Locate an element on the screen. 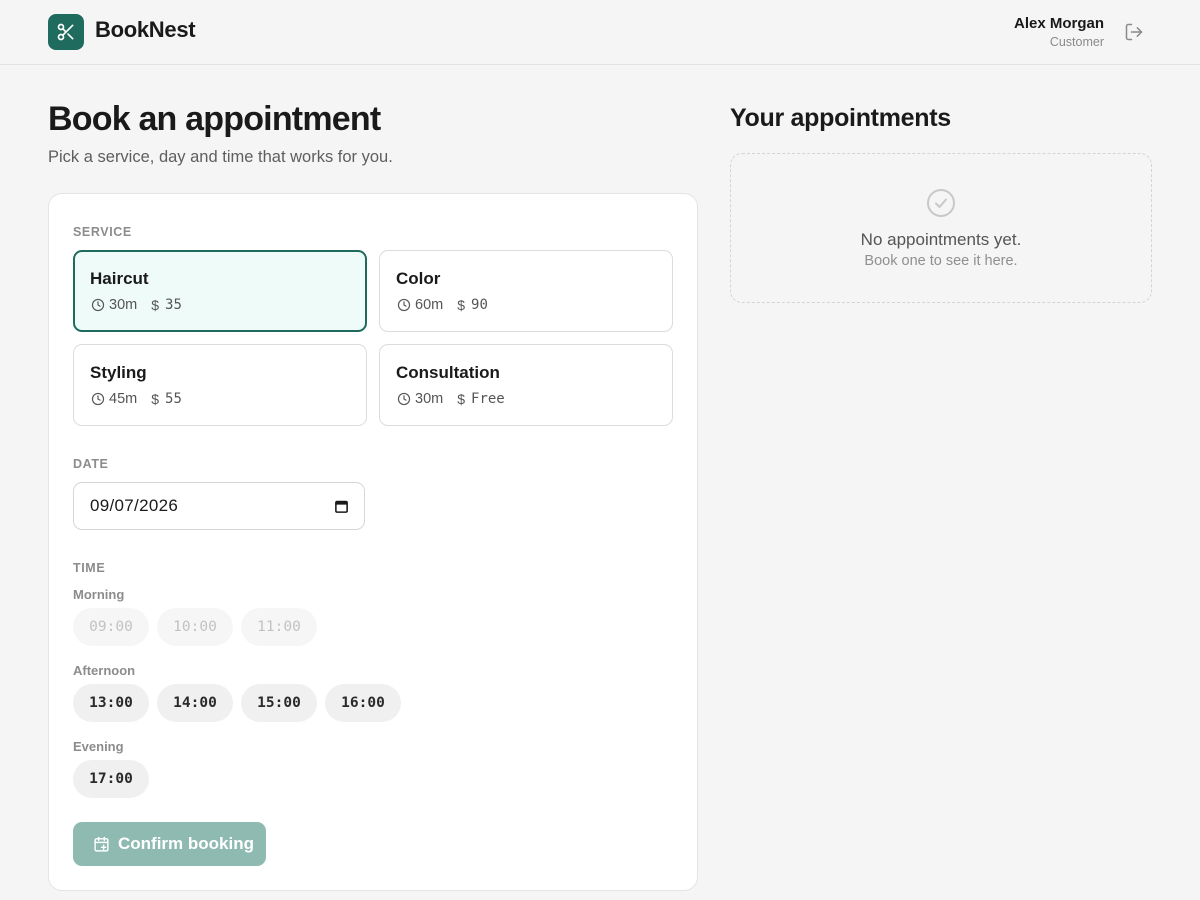 This screenshot has width=1200, height=900. date-section-label: DATE is located at coordinates (91, 464).